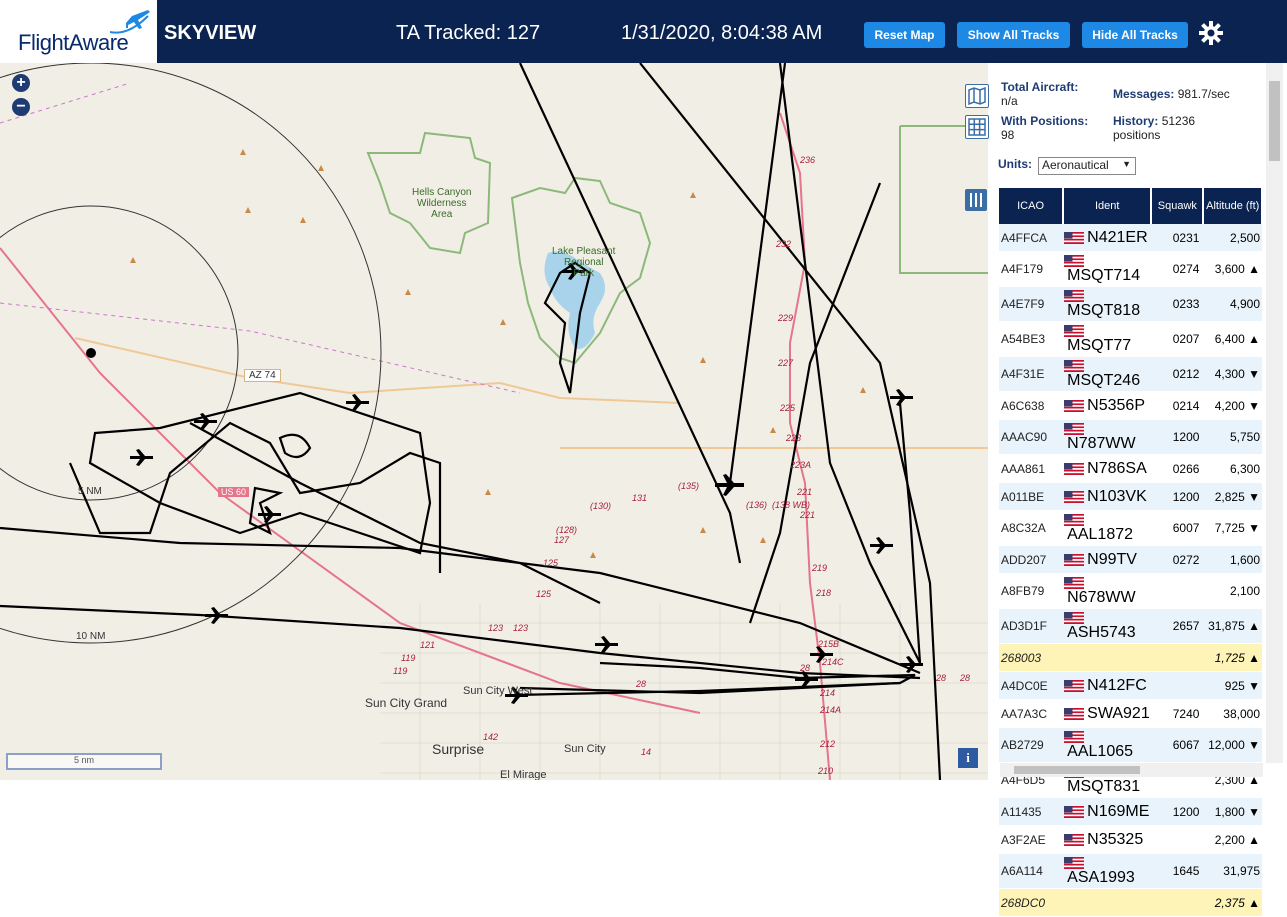 The width and height of the screenshot is (1287, 917). I want to click on icao-cell: A11435, so click(1031, 811).